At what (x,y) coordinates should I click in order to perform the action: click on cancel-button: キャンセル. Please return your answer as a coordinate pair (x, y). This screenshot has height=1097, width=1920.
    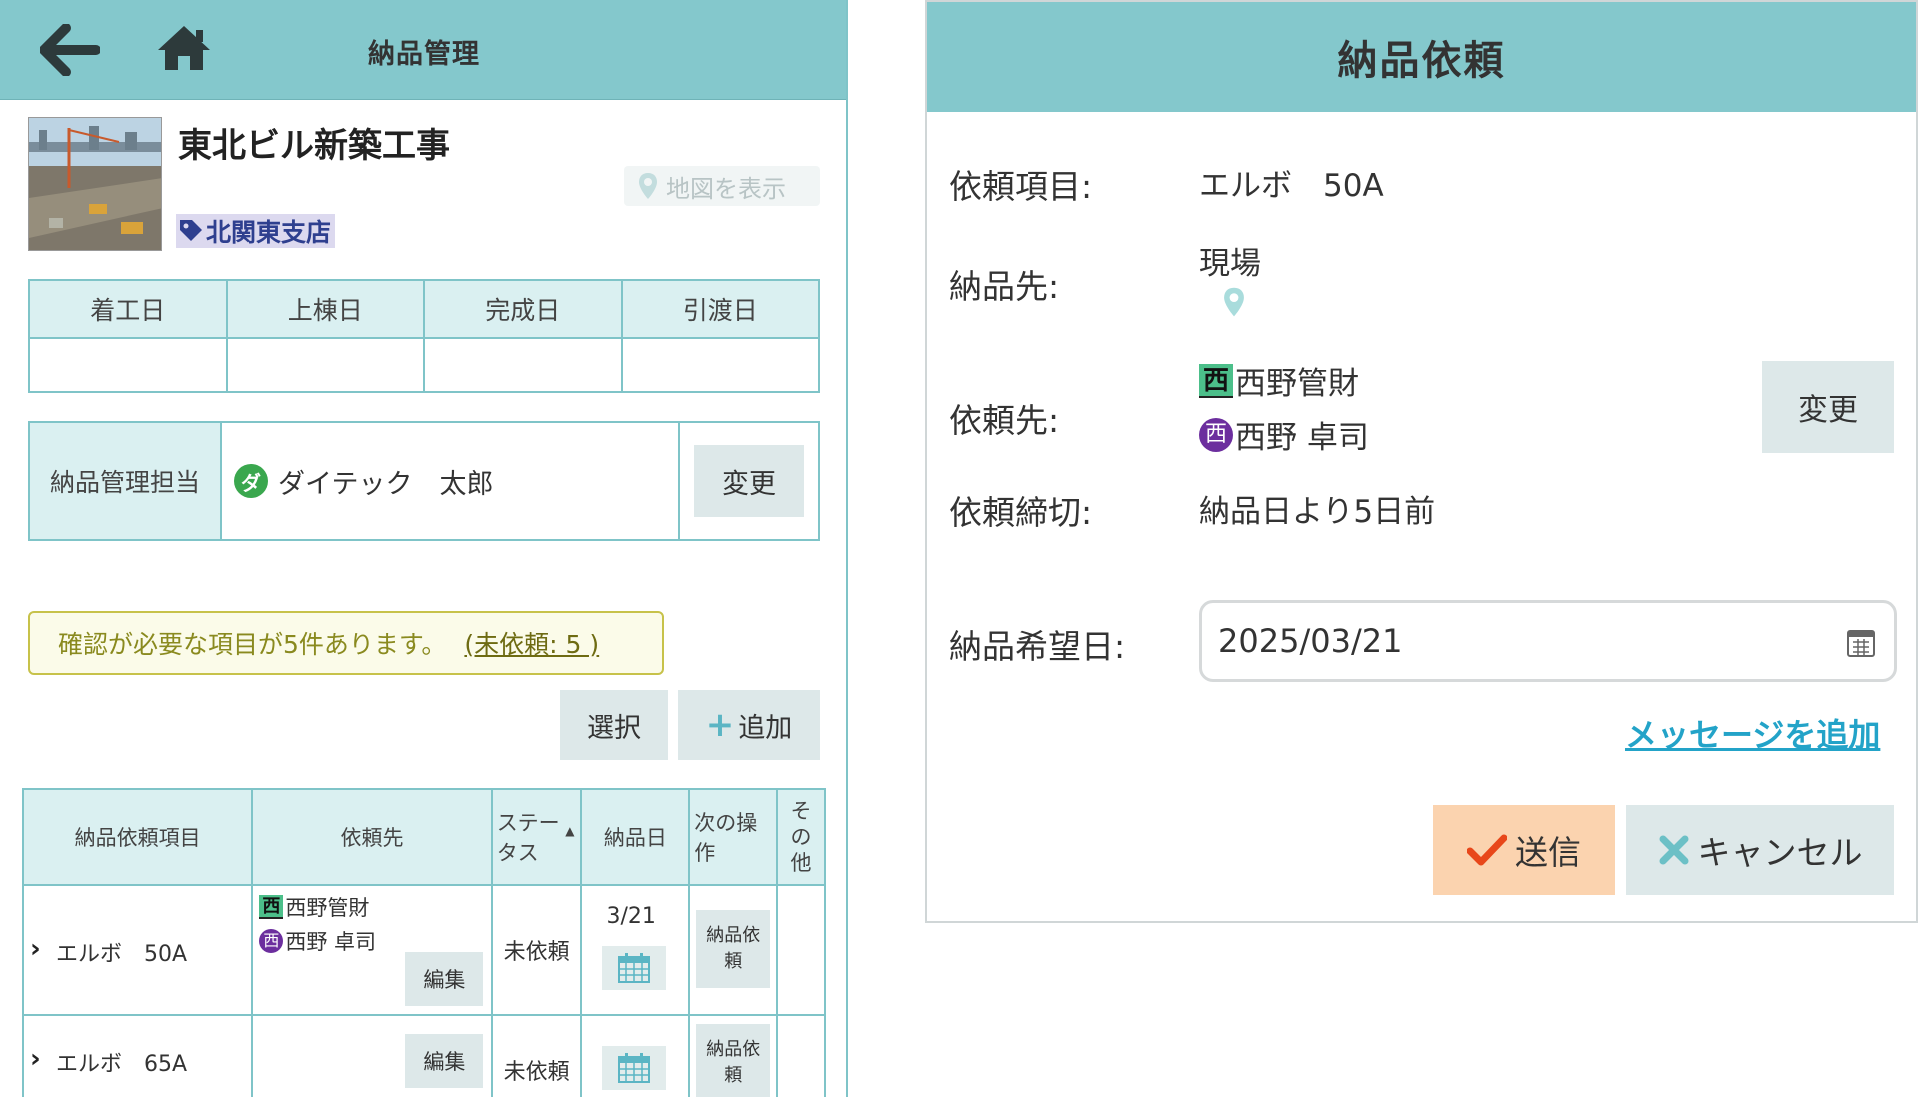
    Looking at the image, I should click on (1760, 850).